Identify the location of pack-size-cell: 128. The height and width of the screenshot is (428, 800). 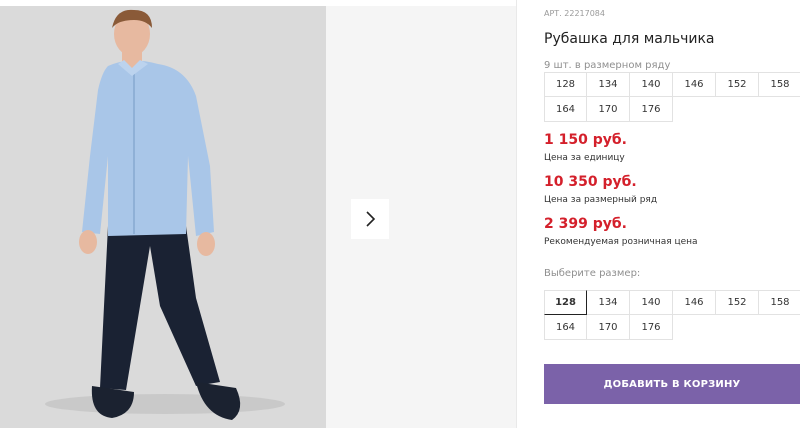
(565, 84).